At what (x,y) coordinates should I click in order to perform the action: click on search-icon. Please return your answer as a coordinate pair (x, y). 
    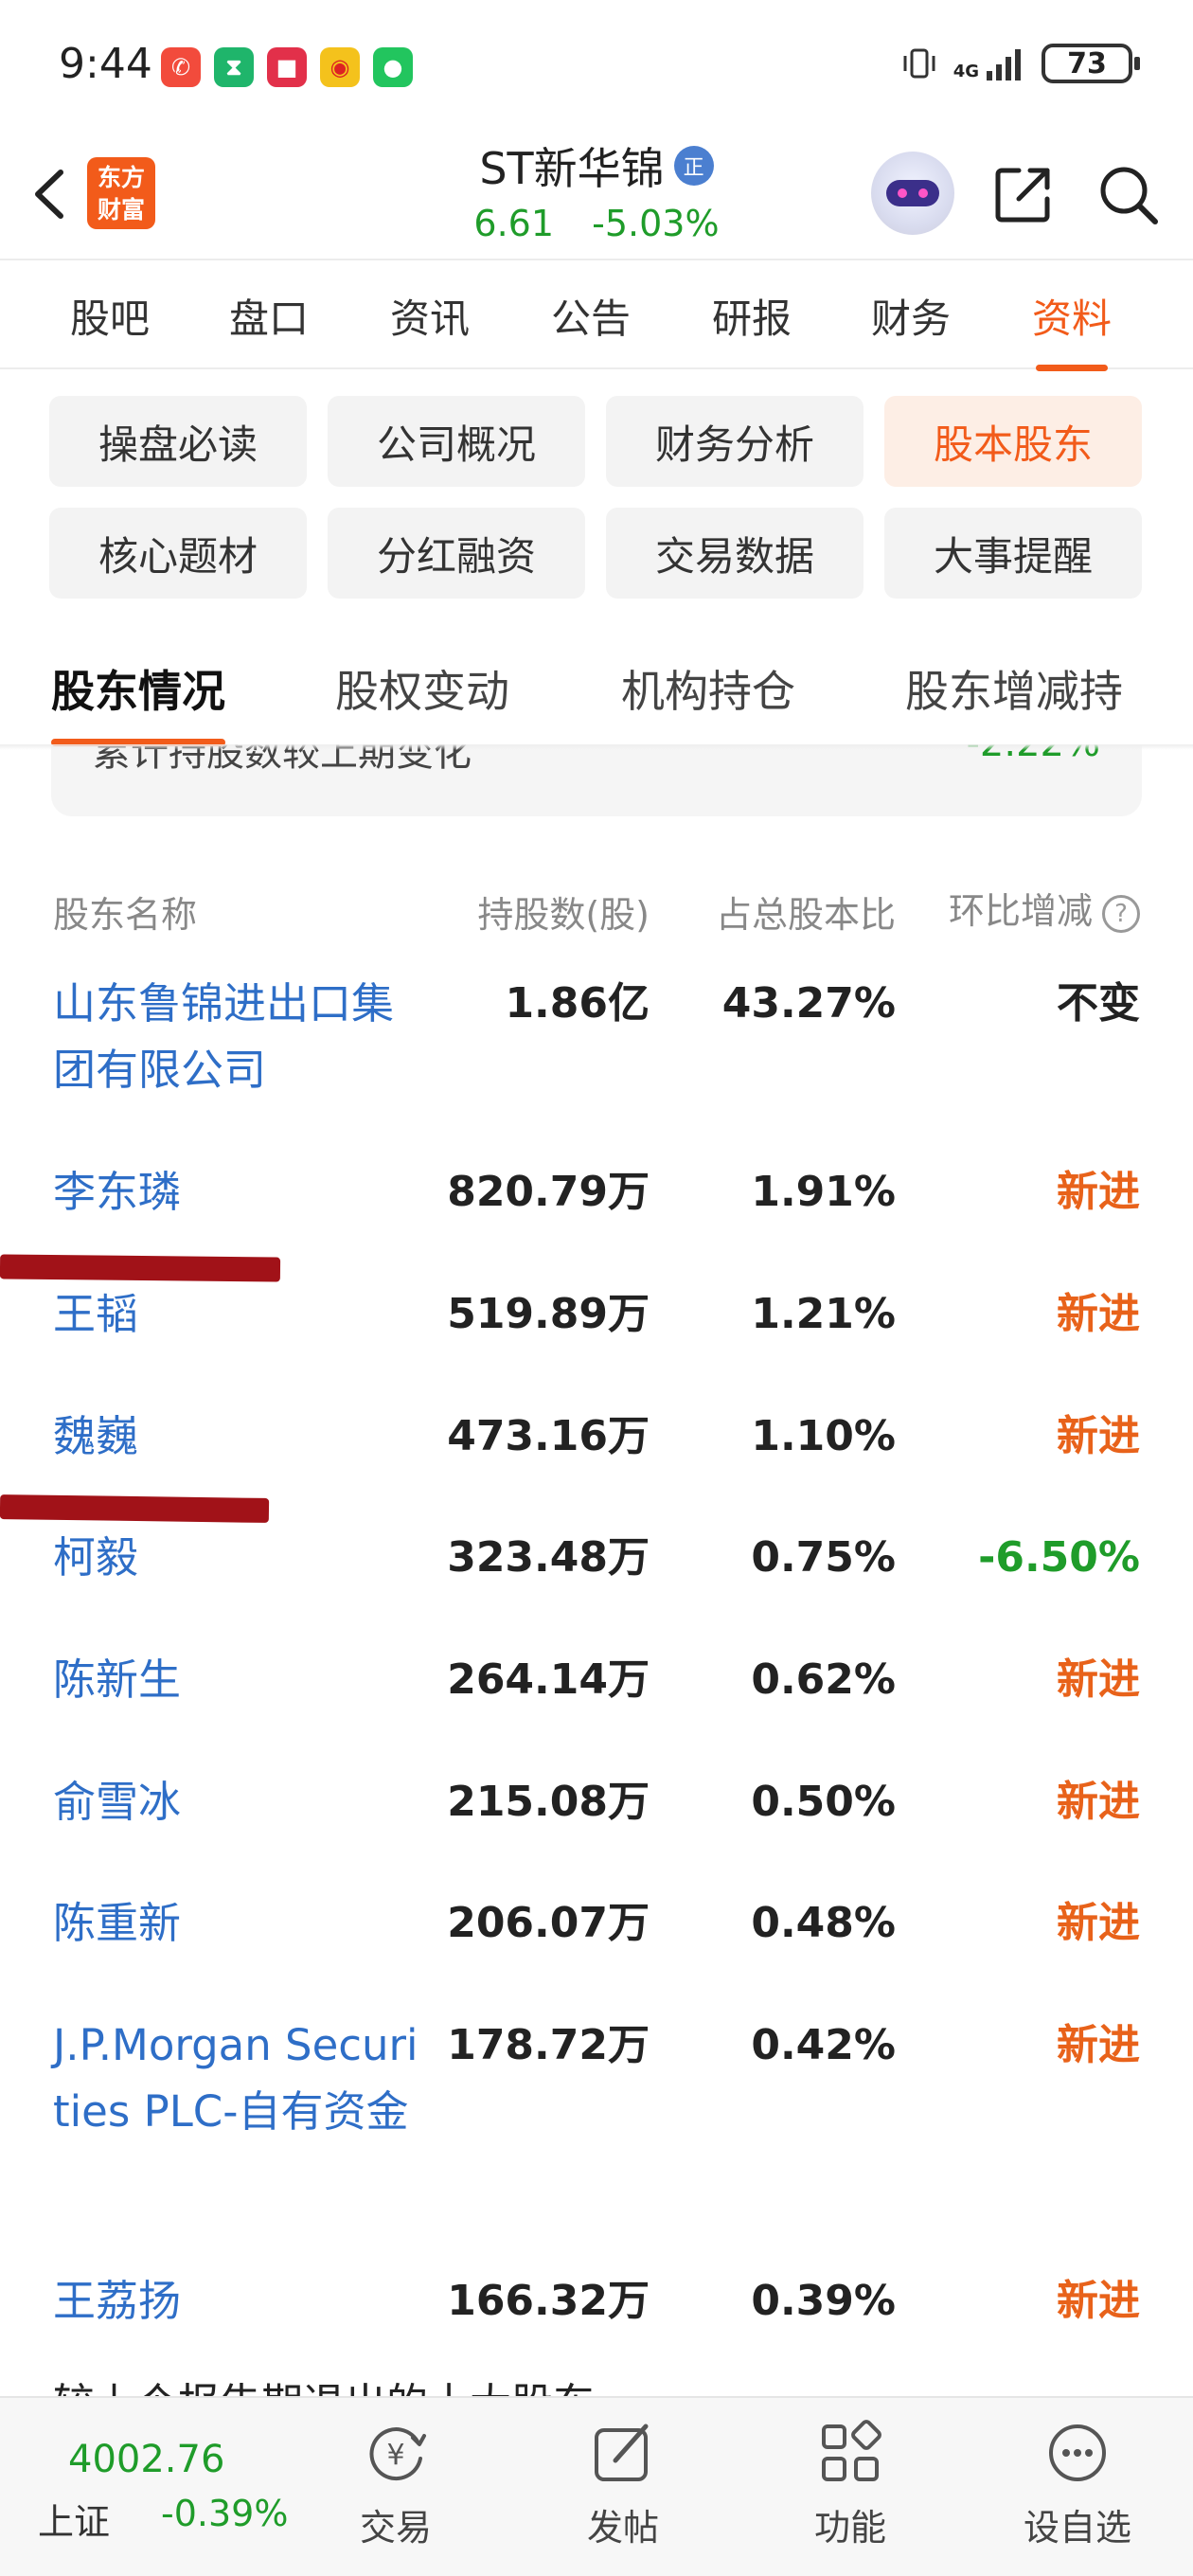
    Looking at the image, I should click on (1129, 195).